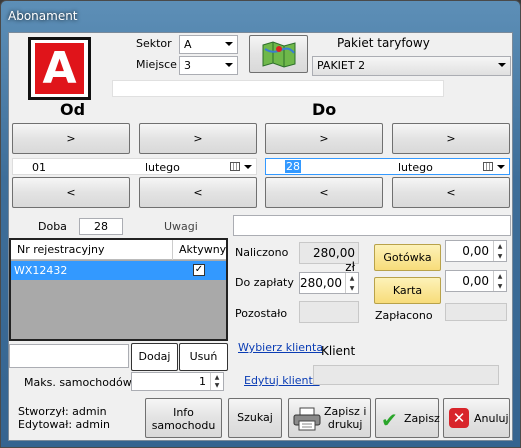 The image size is (521, 448). I want to click on cancel-label: Anuluj, so click(491, 418).